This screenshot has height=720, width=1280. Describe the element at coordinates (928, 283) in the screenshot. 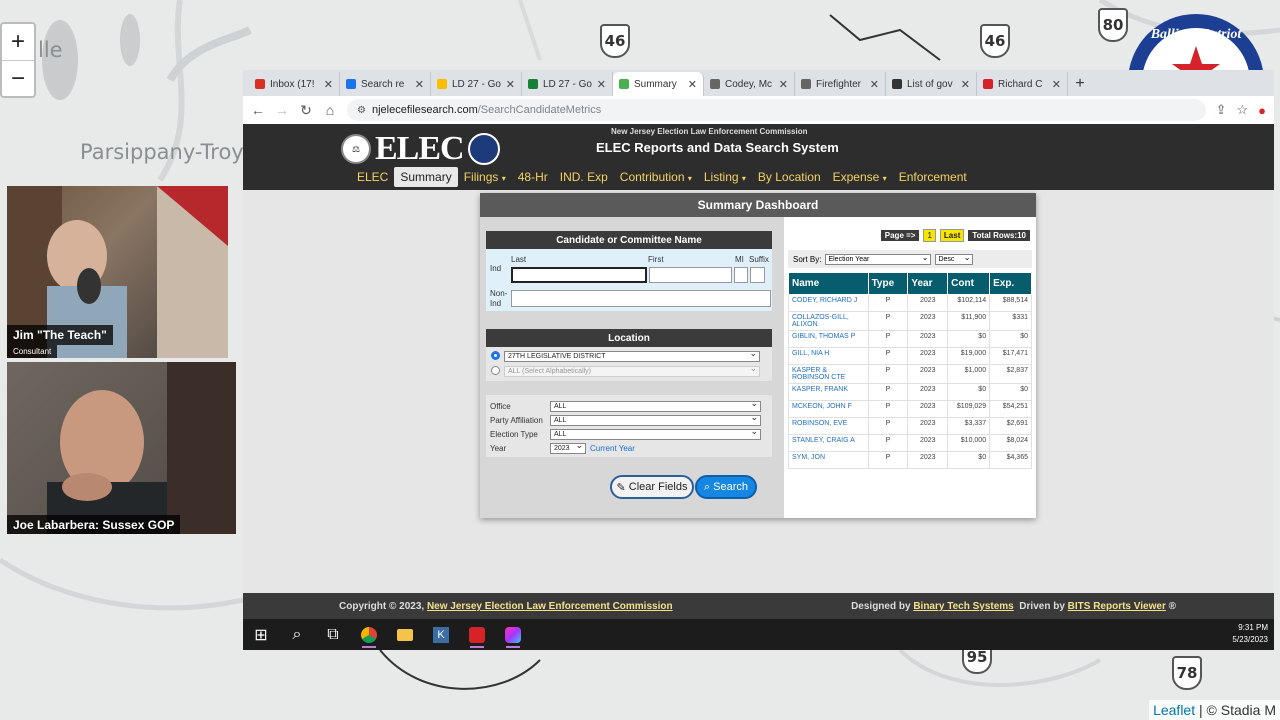

I see `col-header-year: Year` at that location.